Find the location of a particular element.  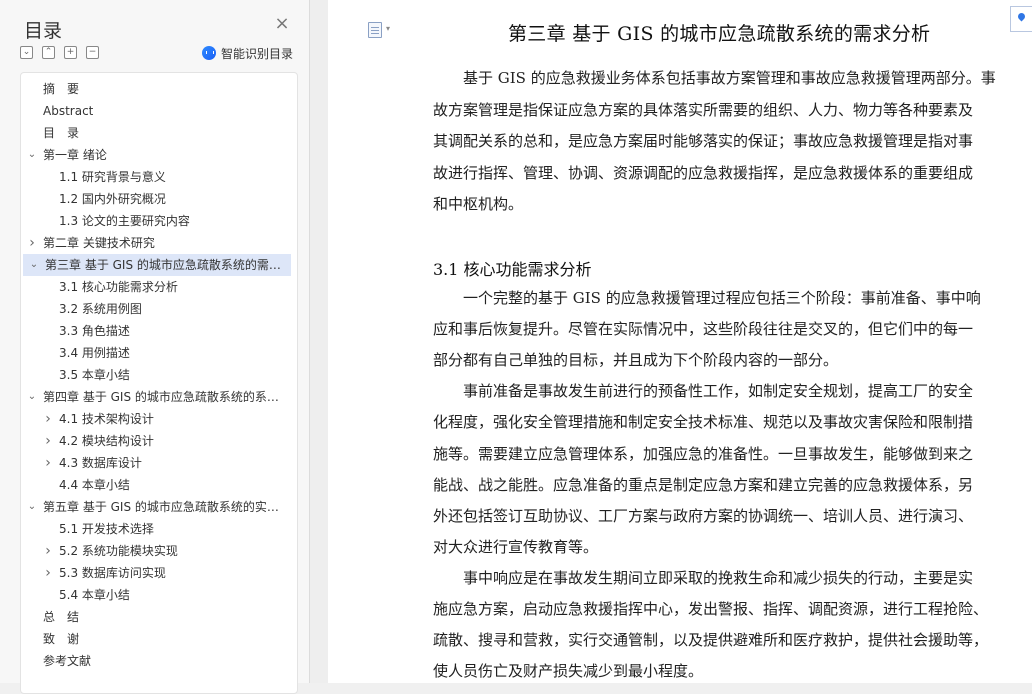

toc-item-label: 参考文献 is located at coordinates (67, 661).